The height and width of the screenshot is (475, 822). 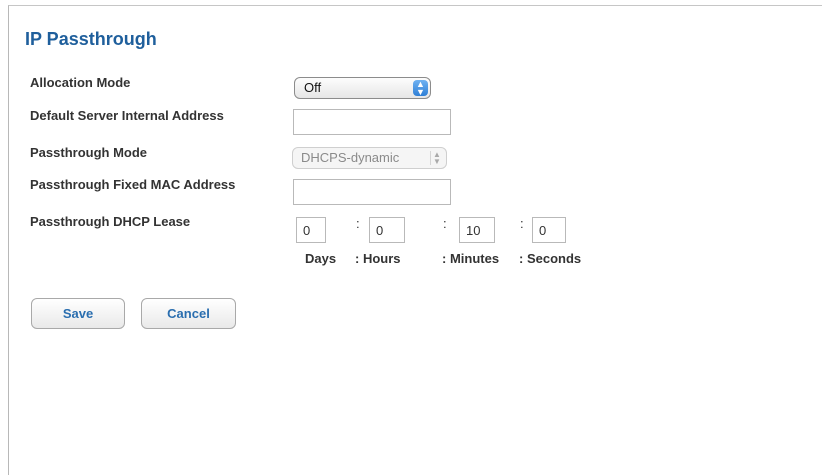 I want to click on cancel-button: Cancel, so click(x=188, y=313).